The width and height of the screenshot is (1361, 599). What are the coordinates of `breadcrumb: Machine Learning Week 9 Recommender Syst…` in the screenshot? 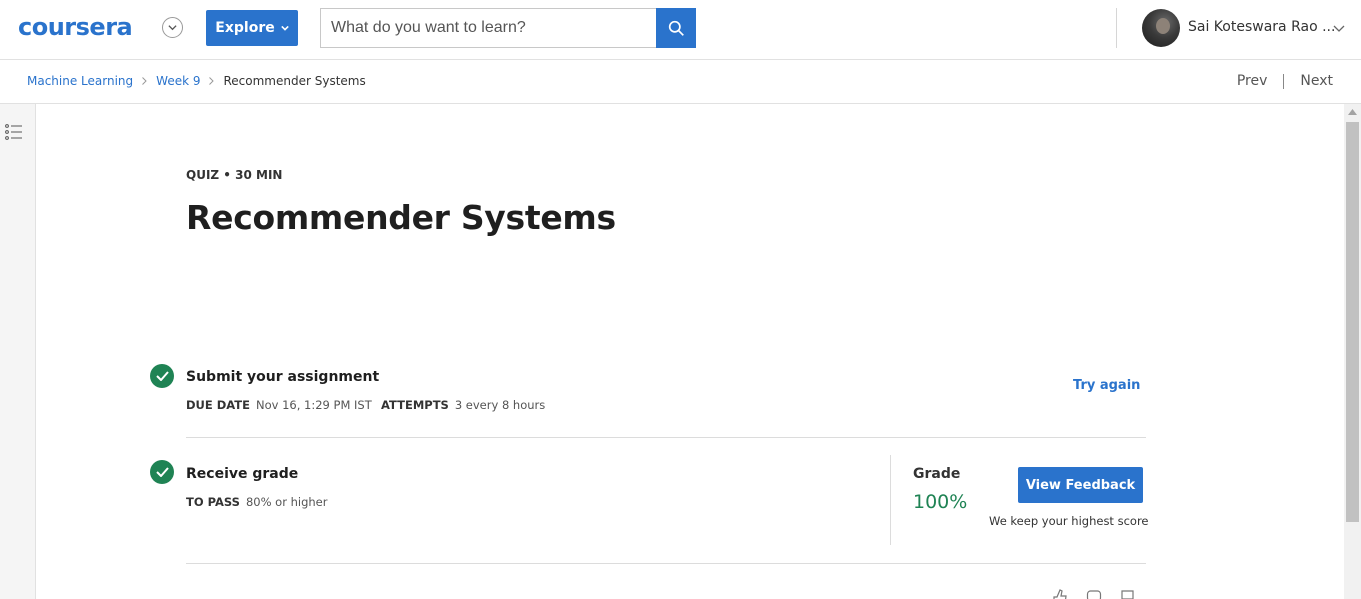 It's located at (196, 81).